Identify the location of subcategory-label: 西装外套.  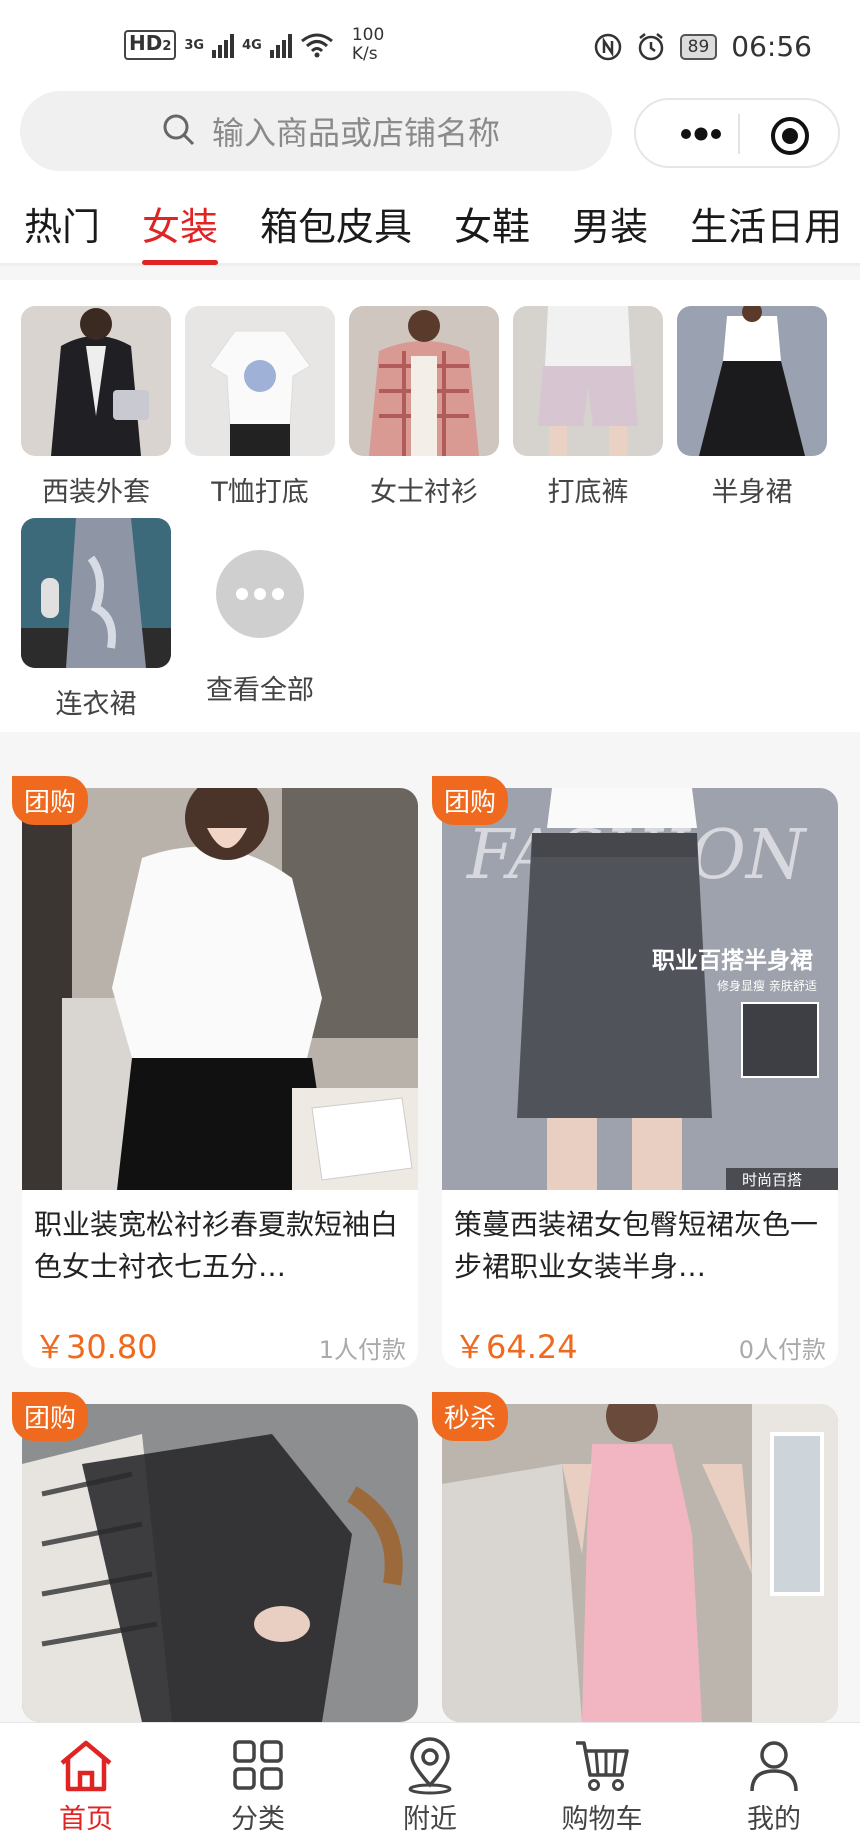
(96, 492).